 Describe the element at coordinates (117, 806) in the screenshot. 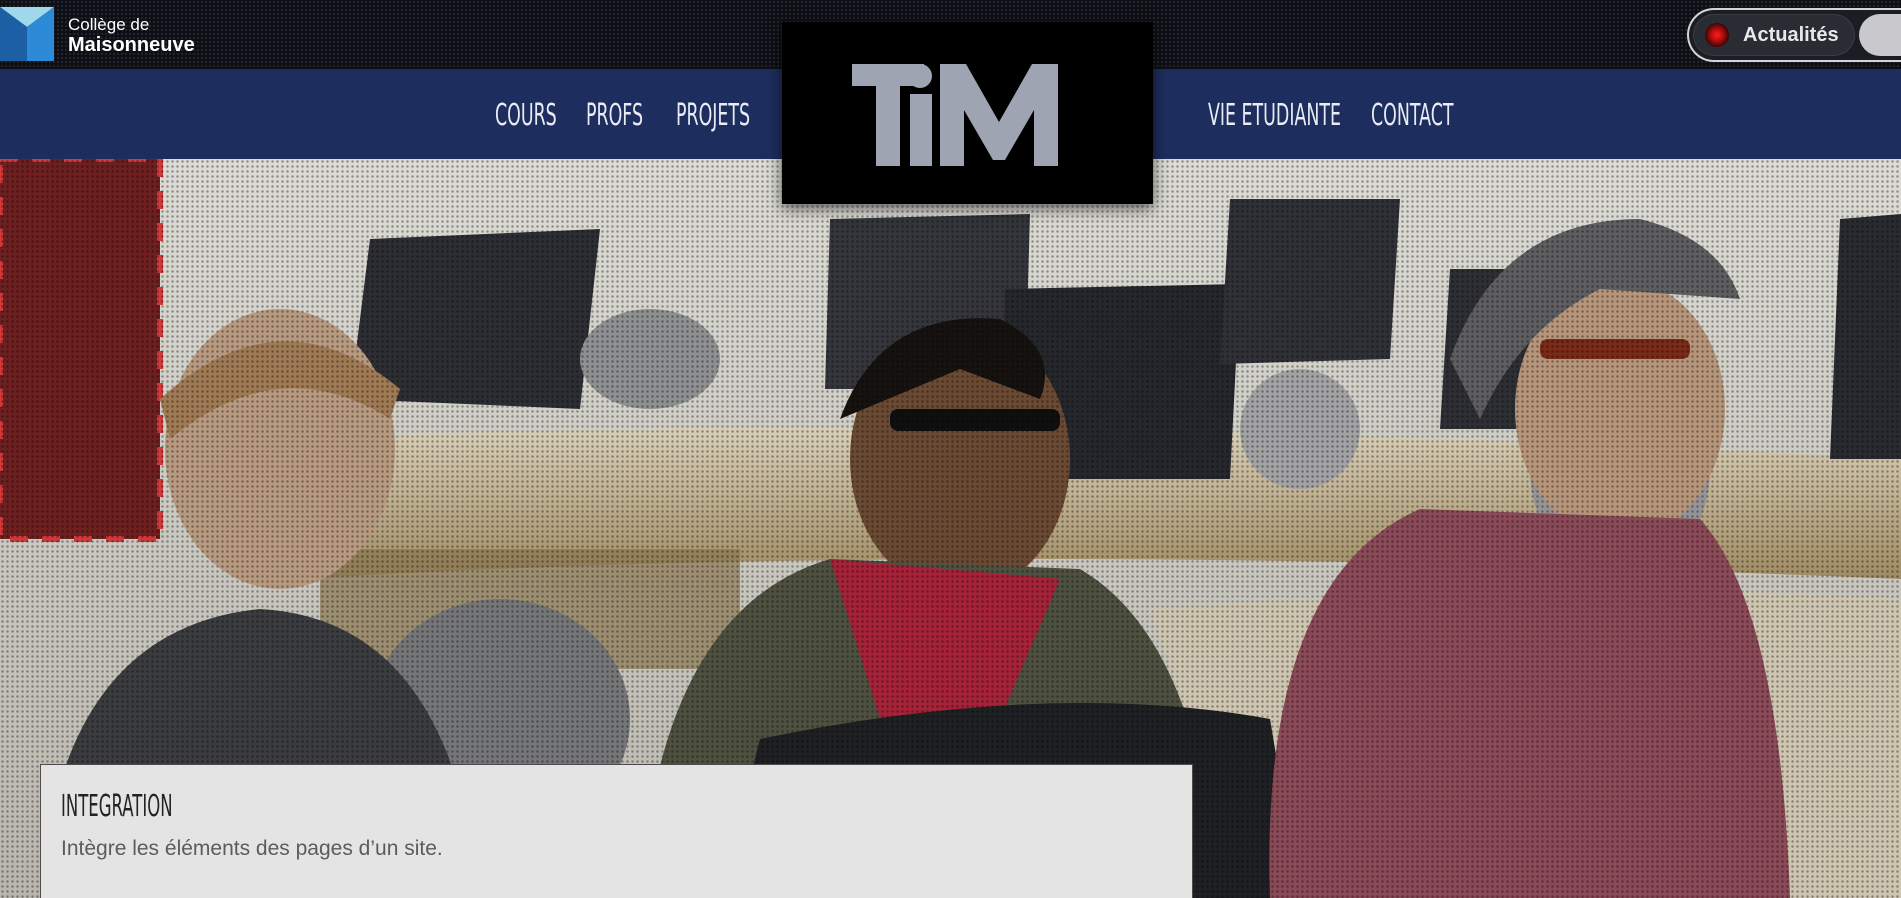

I see `course-title: INTEGRATION` at that location.